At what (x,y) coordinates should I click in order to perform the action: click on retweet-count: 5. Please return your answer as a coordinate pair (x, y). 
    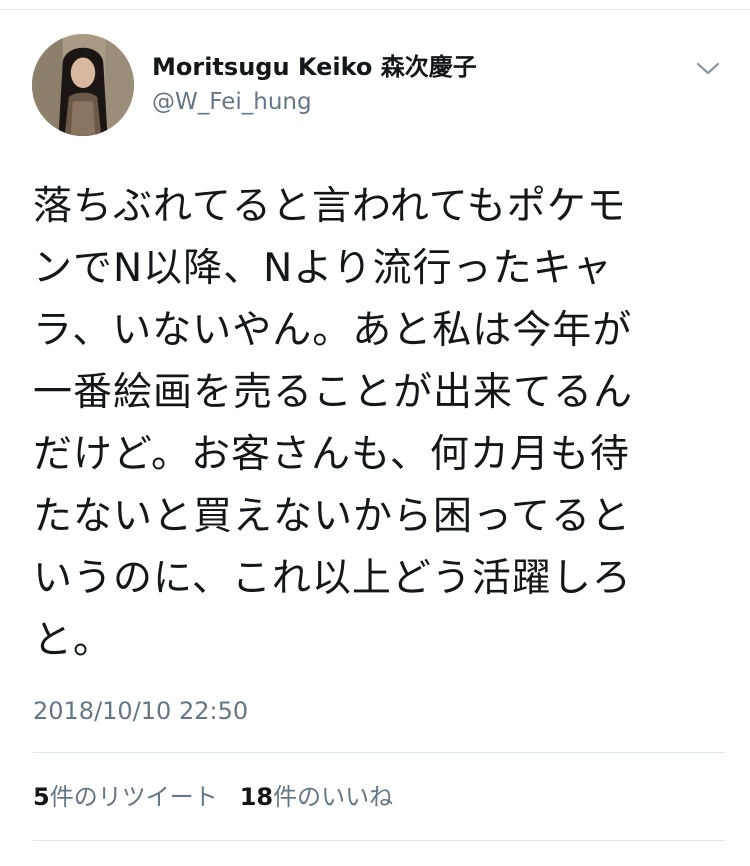
    Looking at the image, I should click on (41, 797).